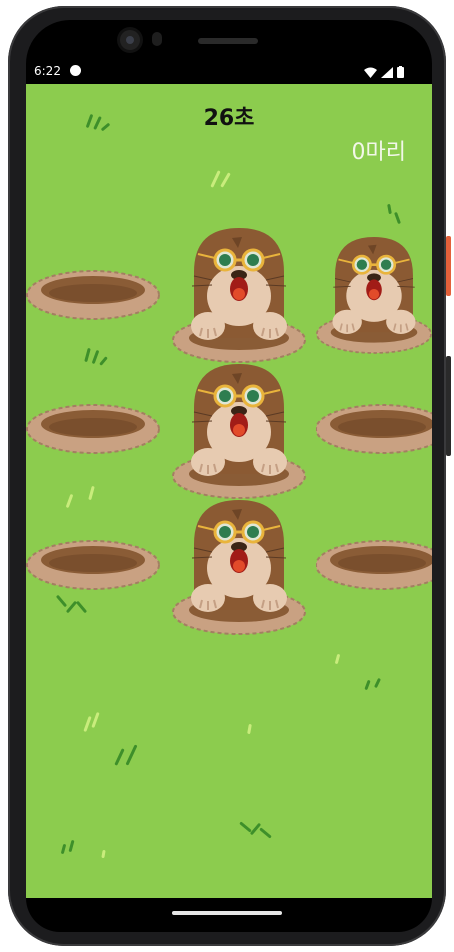  Describe the element at coordinates (448, 266) in the screenshot. I see `power-button` at that location.